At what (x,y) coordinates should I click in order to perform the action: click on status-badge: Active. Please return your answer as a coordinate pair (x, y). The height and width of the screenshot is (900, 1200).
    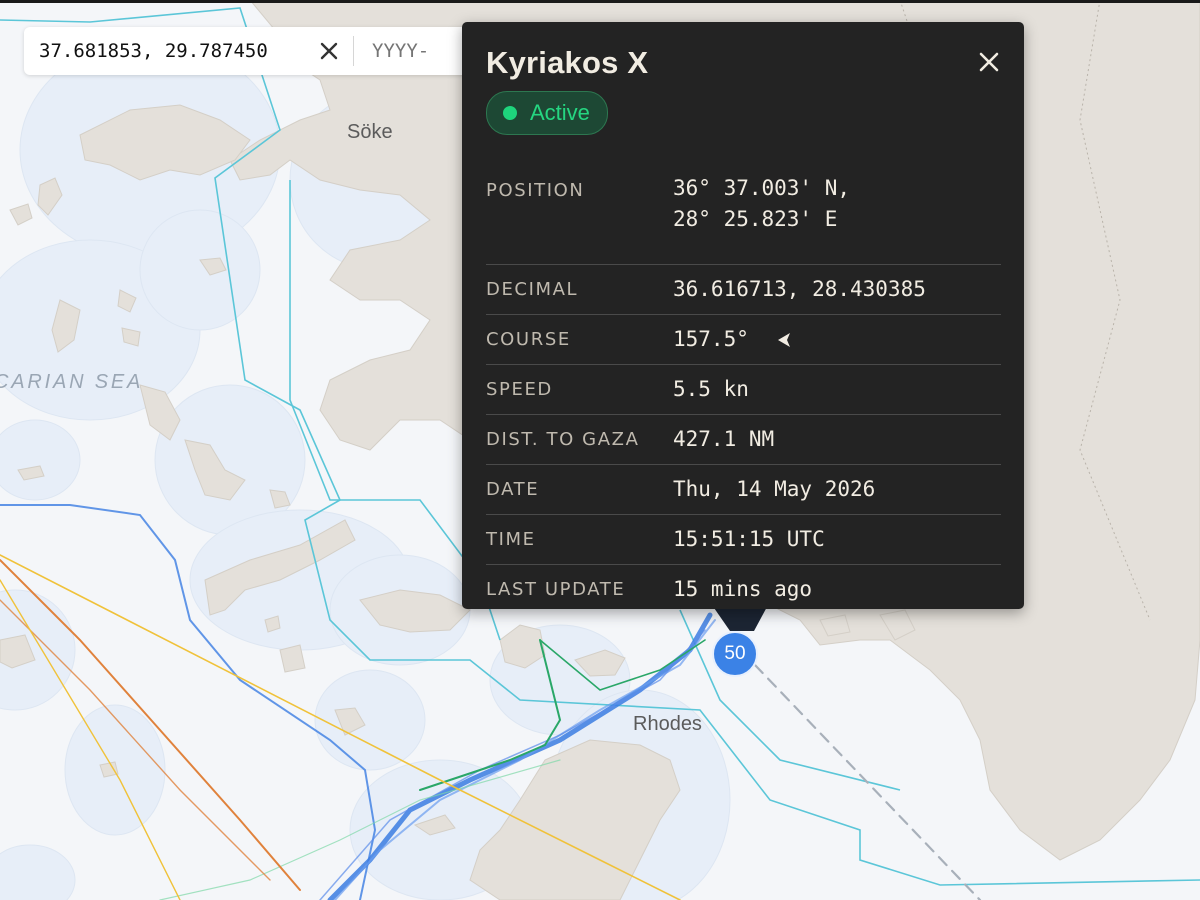
    Looking at the image, I should click on (547, 113).